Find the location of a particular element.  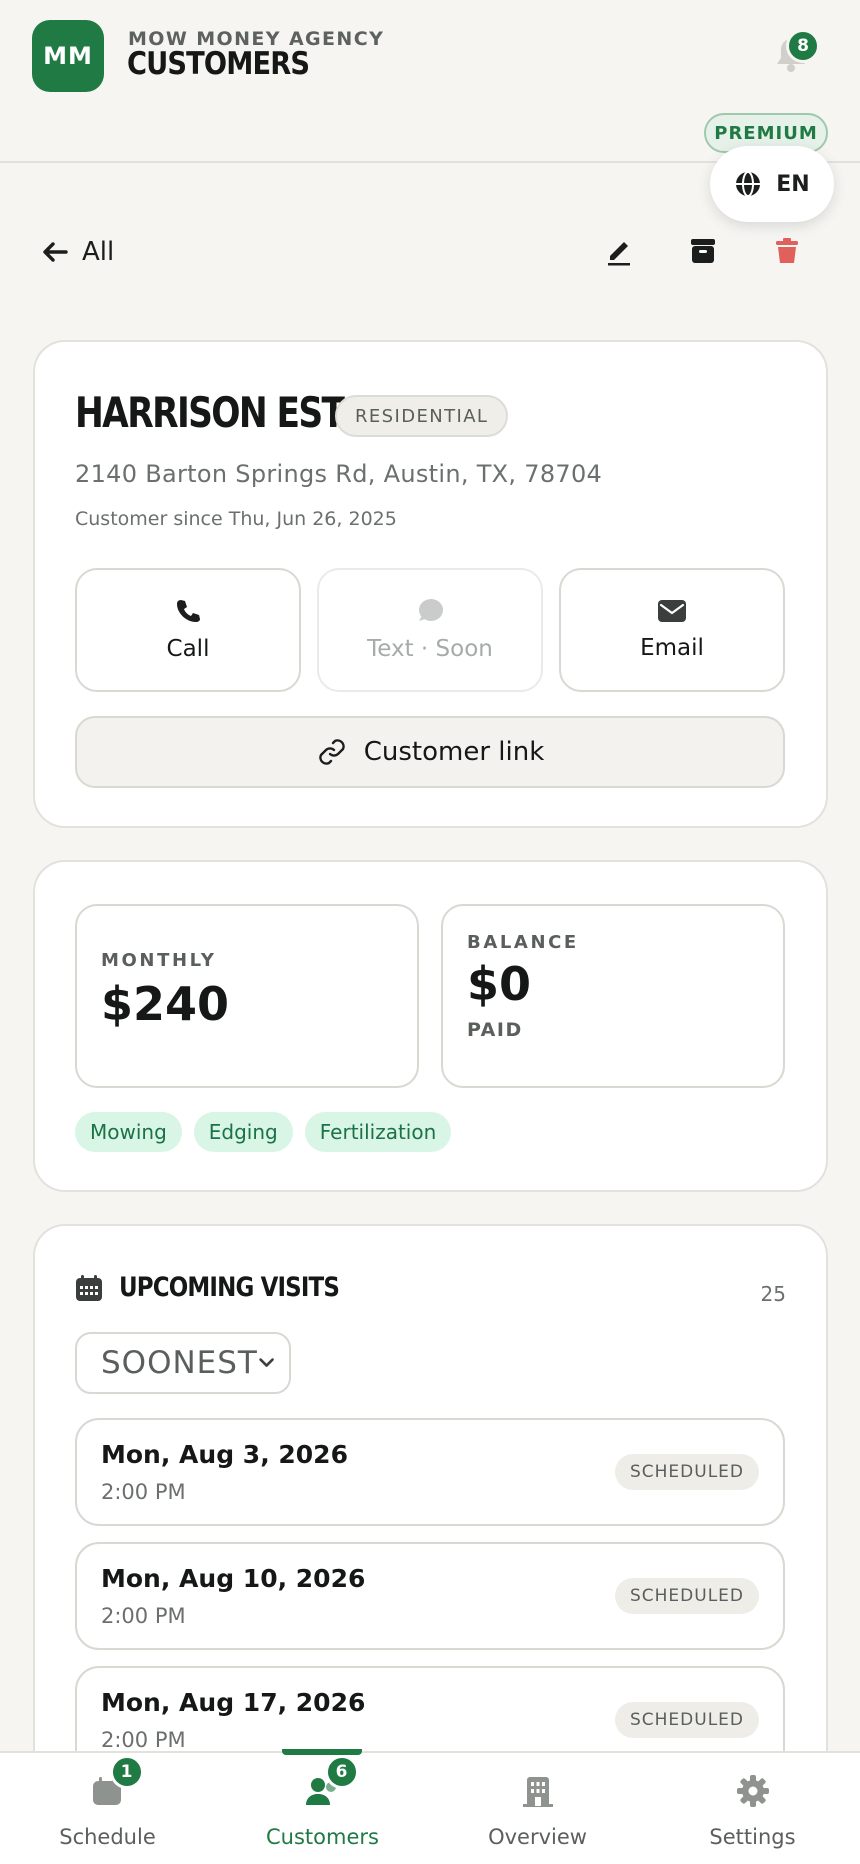

building-icon is located at coordinates (538, 1791).